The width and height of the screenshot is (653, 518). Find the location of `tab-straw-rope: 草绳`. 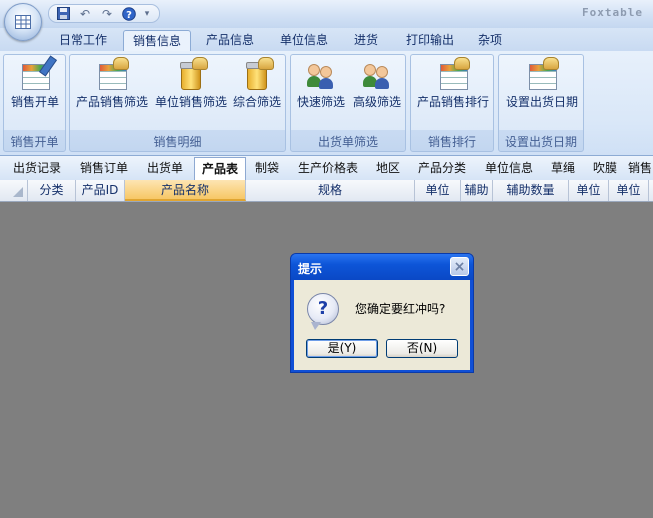

tab-straw-rope: 草绳 is located at coordinates (563, 168).